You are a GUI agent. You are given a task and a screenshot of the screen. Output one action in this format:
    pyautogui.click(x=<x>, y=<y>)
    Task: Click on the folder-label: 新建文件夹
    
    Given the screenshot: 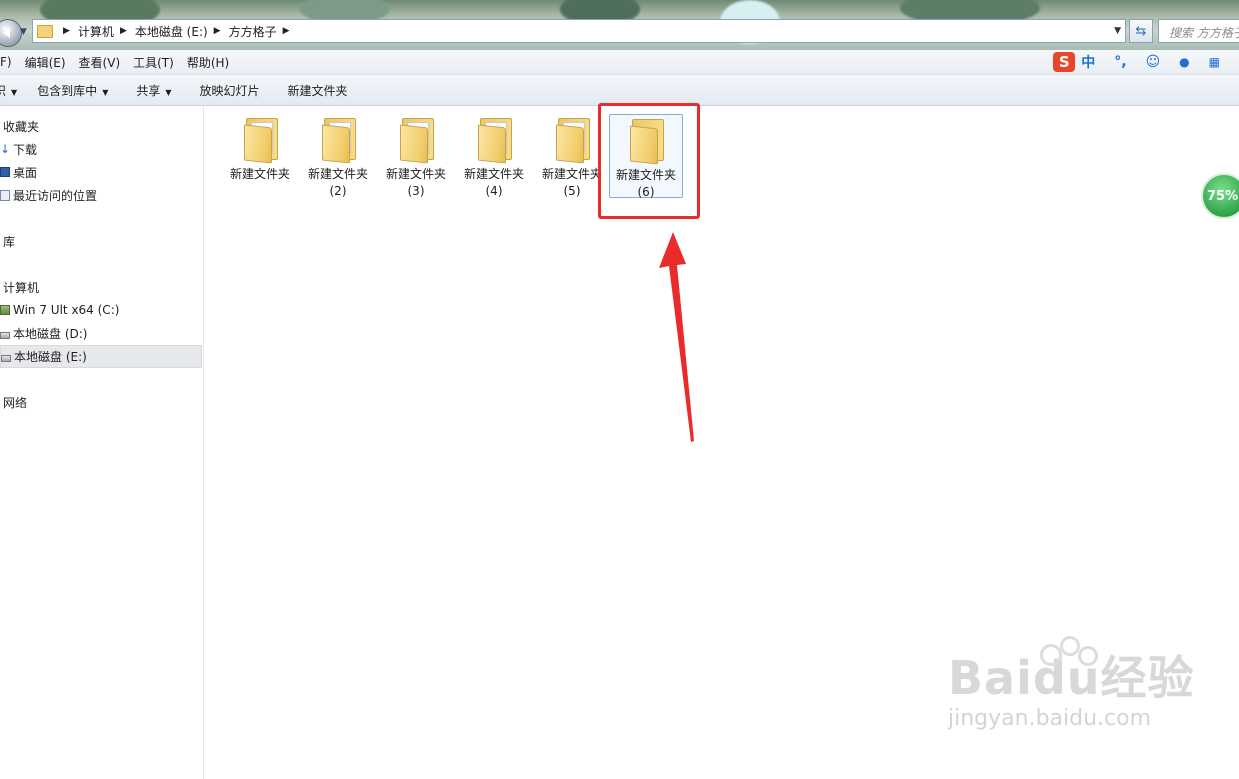 What is the action you would take?
    pyautogui.click(x=260, y=174)
    